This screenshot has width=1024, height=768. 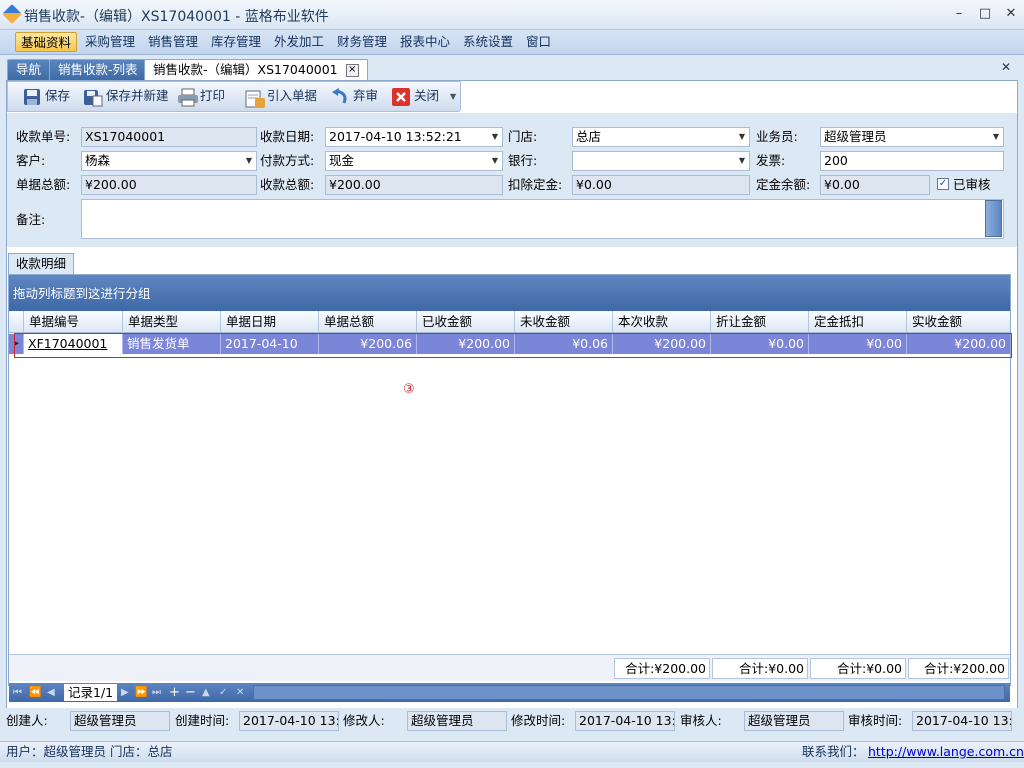 What do you see at coordinates (362, 42) in the screenshot?
I see `menu-finance: 财务管理` at bounding box center [362, 42].